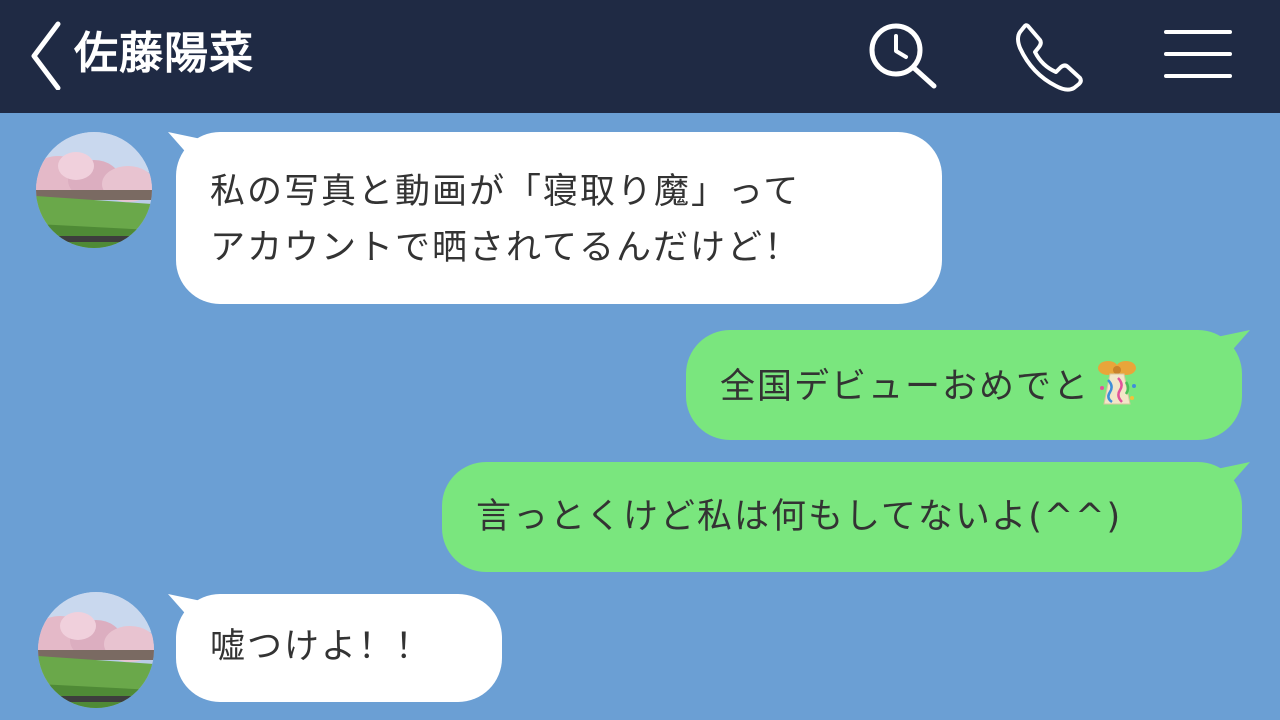 Image resolution: width=1280 pixels, height=720 pixels. I want to click on menu-button, so click(1198, 56).